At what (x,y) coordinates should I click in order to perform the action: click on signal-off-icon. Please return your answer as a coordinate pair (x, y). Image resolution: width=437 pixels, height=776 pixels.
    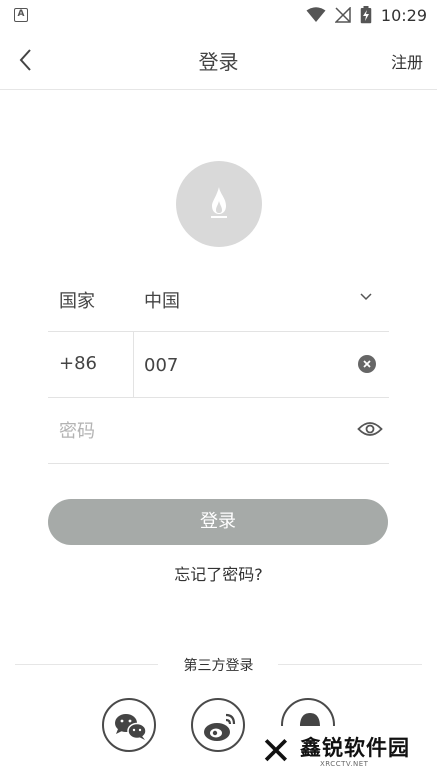
    Looking at the image, I should click on (342, 15).